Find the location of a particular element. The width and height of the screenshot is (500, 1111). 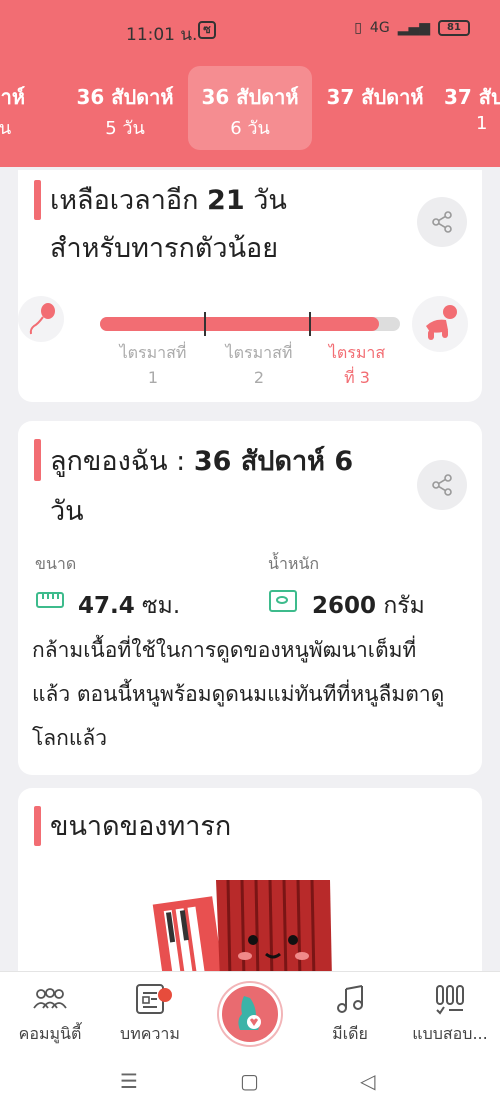

home-icon: ▢ is located at coordinates (249, 1081).